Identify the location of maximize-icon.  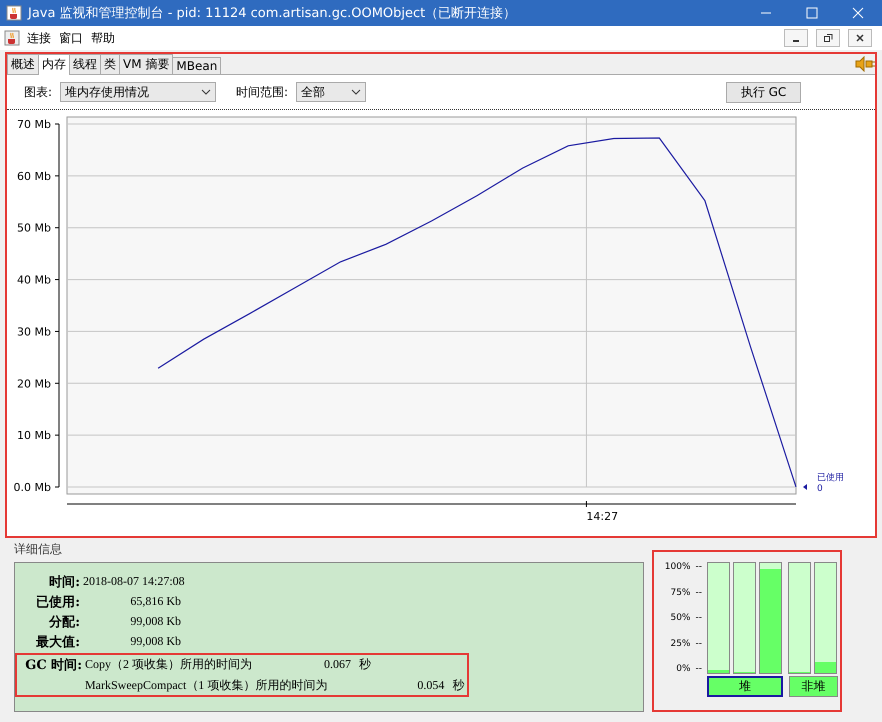
(812, 13).